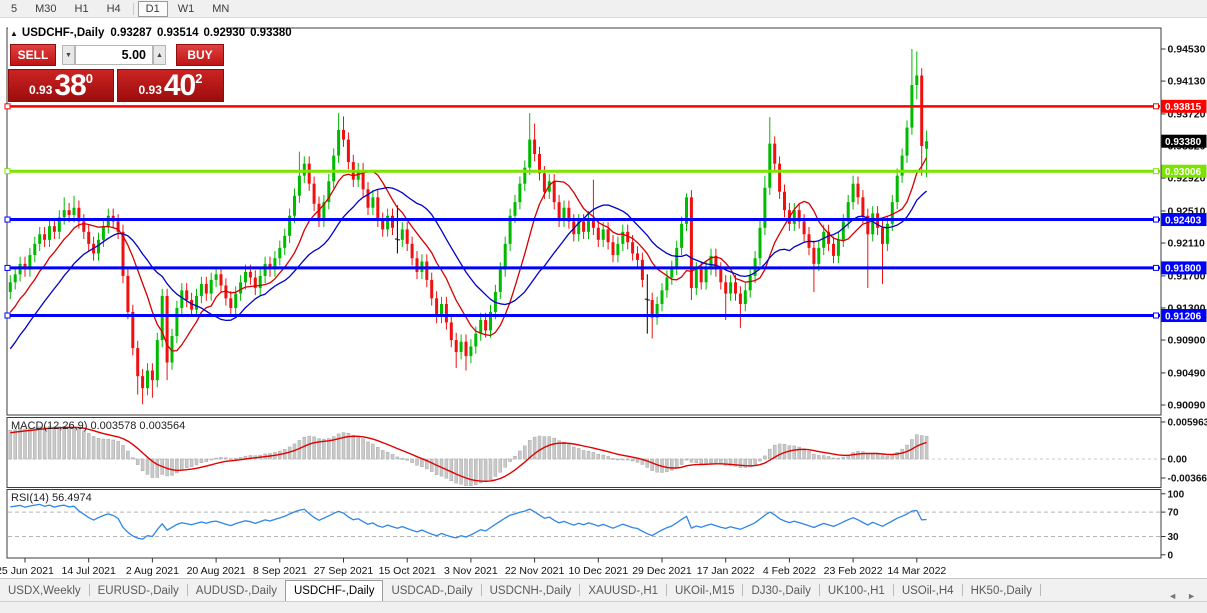 The height and width of the screenshot is (613, 1207). What do you see at coordinates (407, 571) in the screenshot?
I see `svg-text: 15 Oct 2021` at bounding box center [407, 571].